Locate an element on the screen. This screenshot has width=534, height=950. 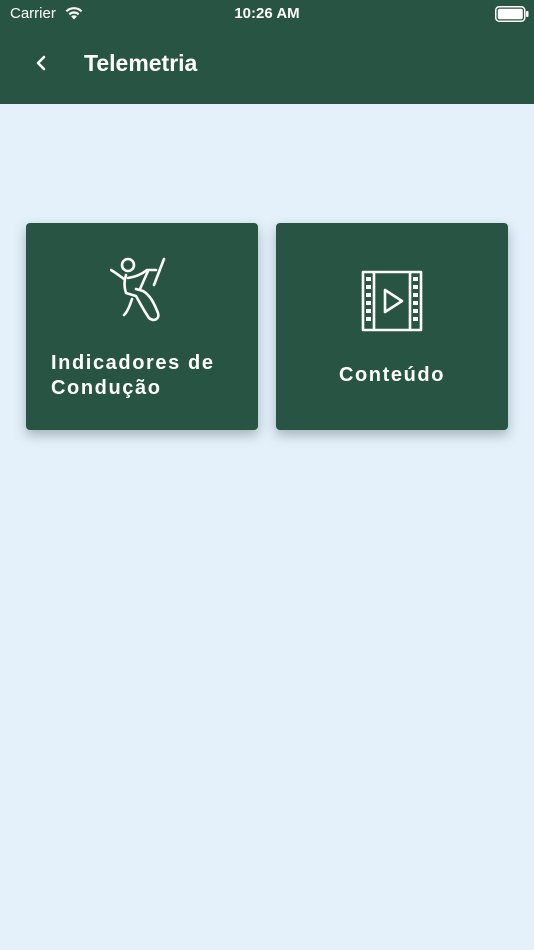
content-card: Conteúdo is located at coordinates (392, 326).